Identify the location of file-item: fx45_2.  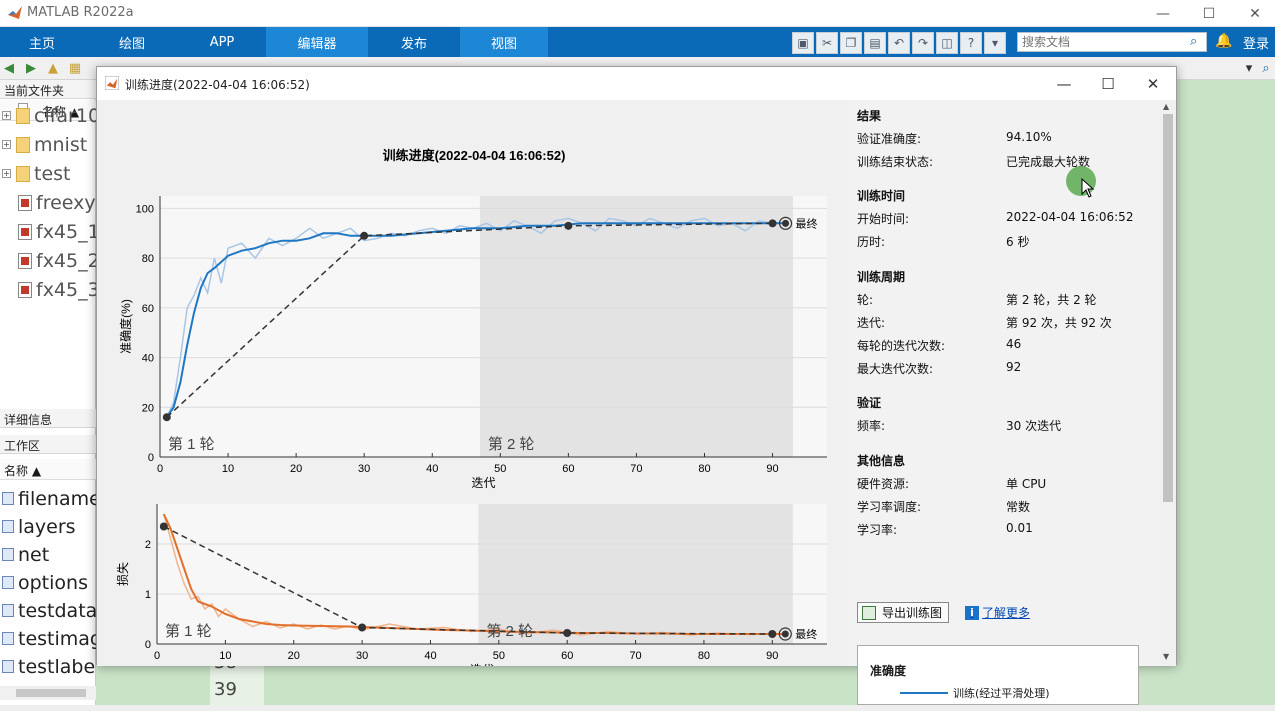
(48, 260).